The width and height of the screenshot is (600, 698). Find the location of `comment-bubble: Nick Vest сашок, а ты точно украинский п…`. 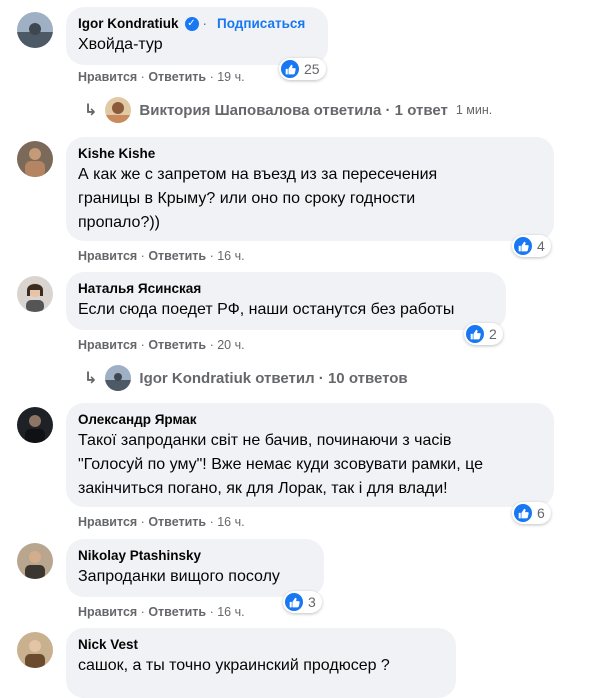

comment-bubble: Nick Vest сашок, а ты точно украинский п… is located at coordinates (261, 663).